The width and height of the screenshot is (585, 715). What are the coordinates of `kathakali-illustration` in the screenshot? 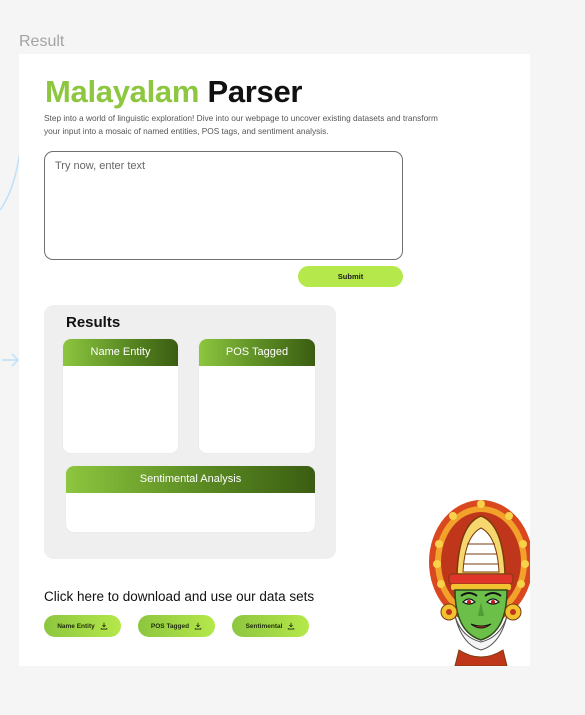 It's located at (479, 583).